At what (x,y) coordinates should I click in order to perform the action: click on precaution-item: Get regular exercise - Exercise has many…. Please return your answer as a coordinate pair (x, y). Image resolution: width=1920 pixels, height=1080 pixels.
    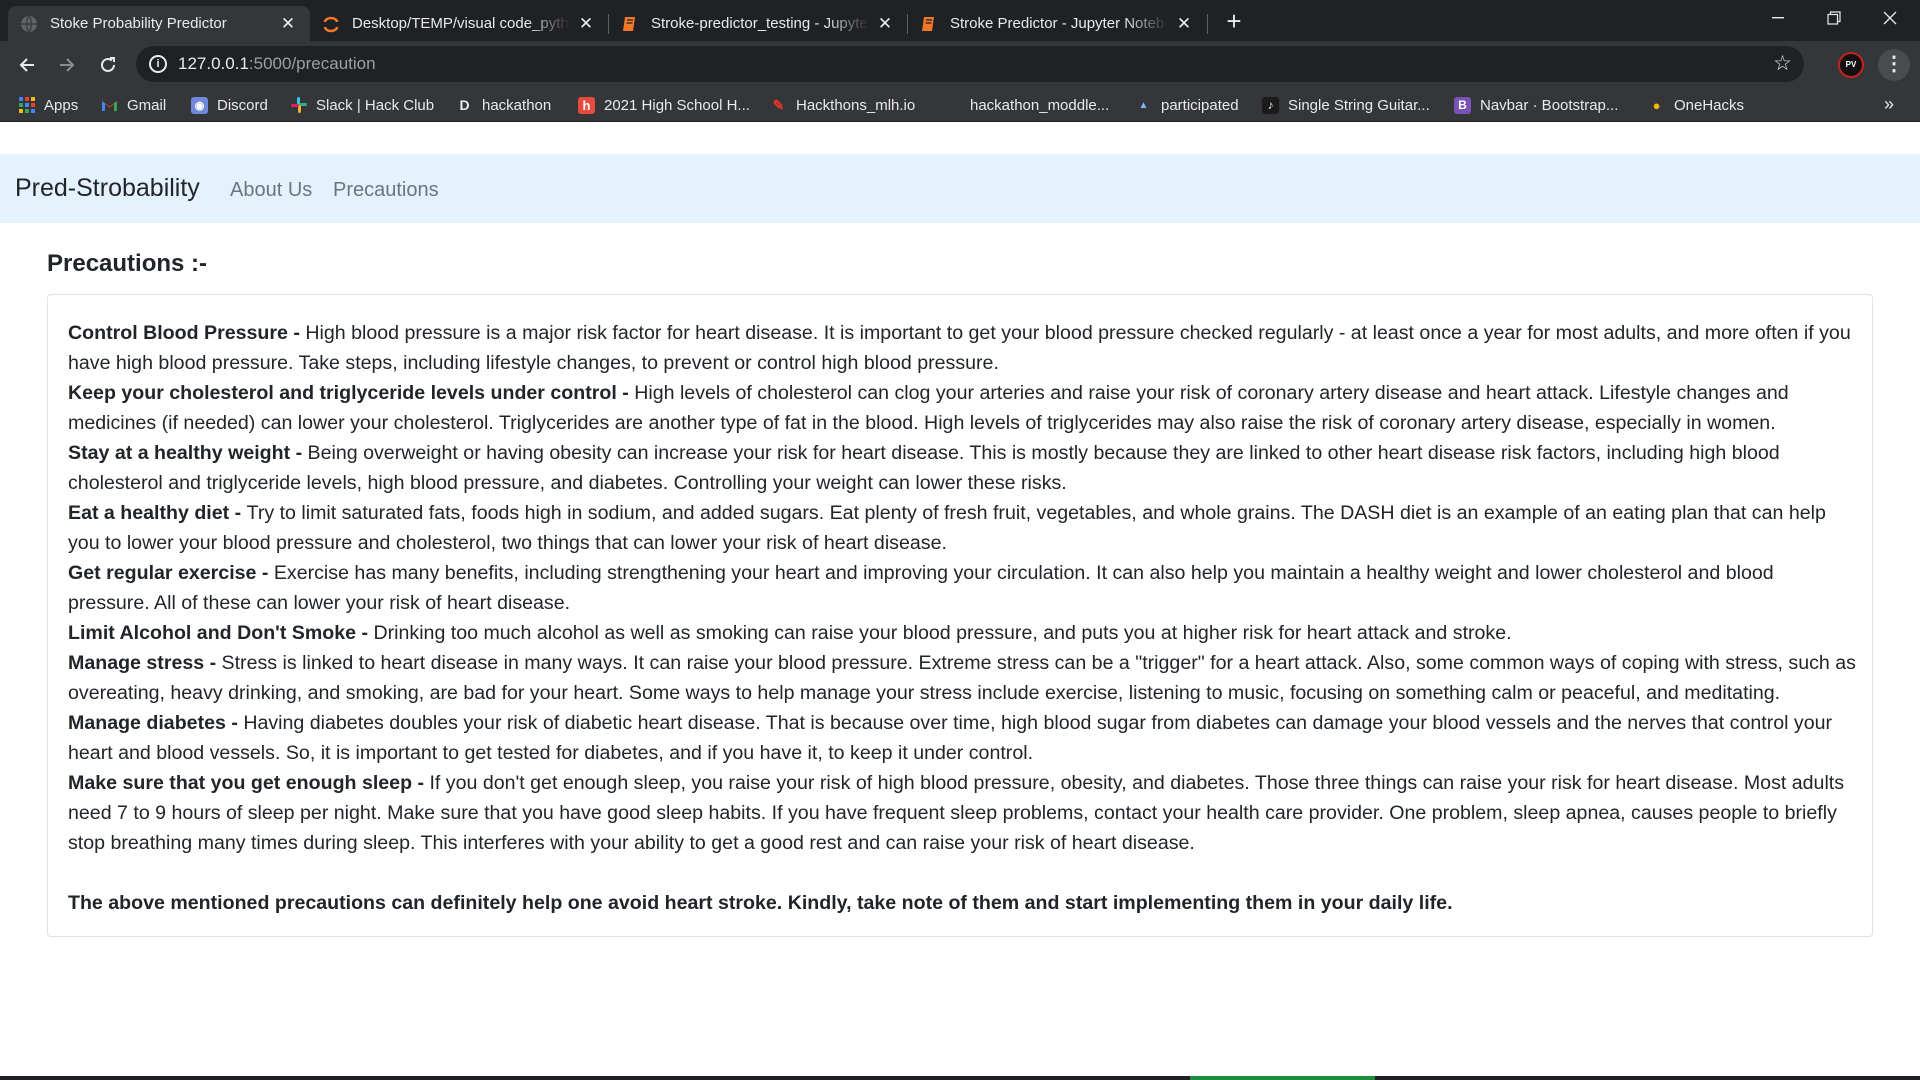
    Looking at the image, I should click on (963, 588).